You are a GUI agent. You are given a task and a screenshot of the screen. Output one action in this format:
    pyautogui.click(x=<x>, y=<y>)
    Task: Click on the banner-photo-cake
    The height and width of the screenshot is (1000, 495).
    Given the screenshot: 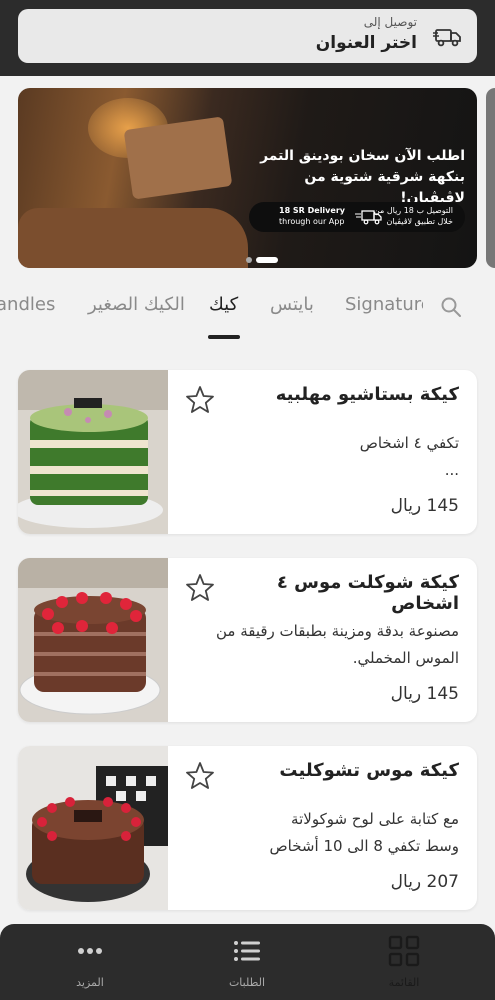 What is the action you would take?
    pyautogui.click(x=133, y=238)
    